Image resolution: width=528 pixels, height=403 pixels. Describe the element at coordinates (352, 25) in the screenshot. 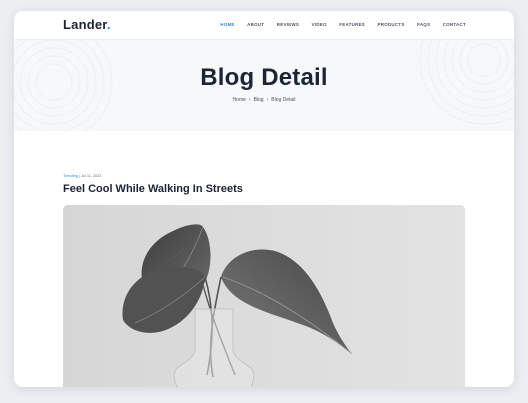

I see `nav-features: FEATURES` at that location.